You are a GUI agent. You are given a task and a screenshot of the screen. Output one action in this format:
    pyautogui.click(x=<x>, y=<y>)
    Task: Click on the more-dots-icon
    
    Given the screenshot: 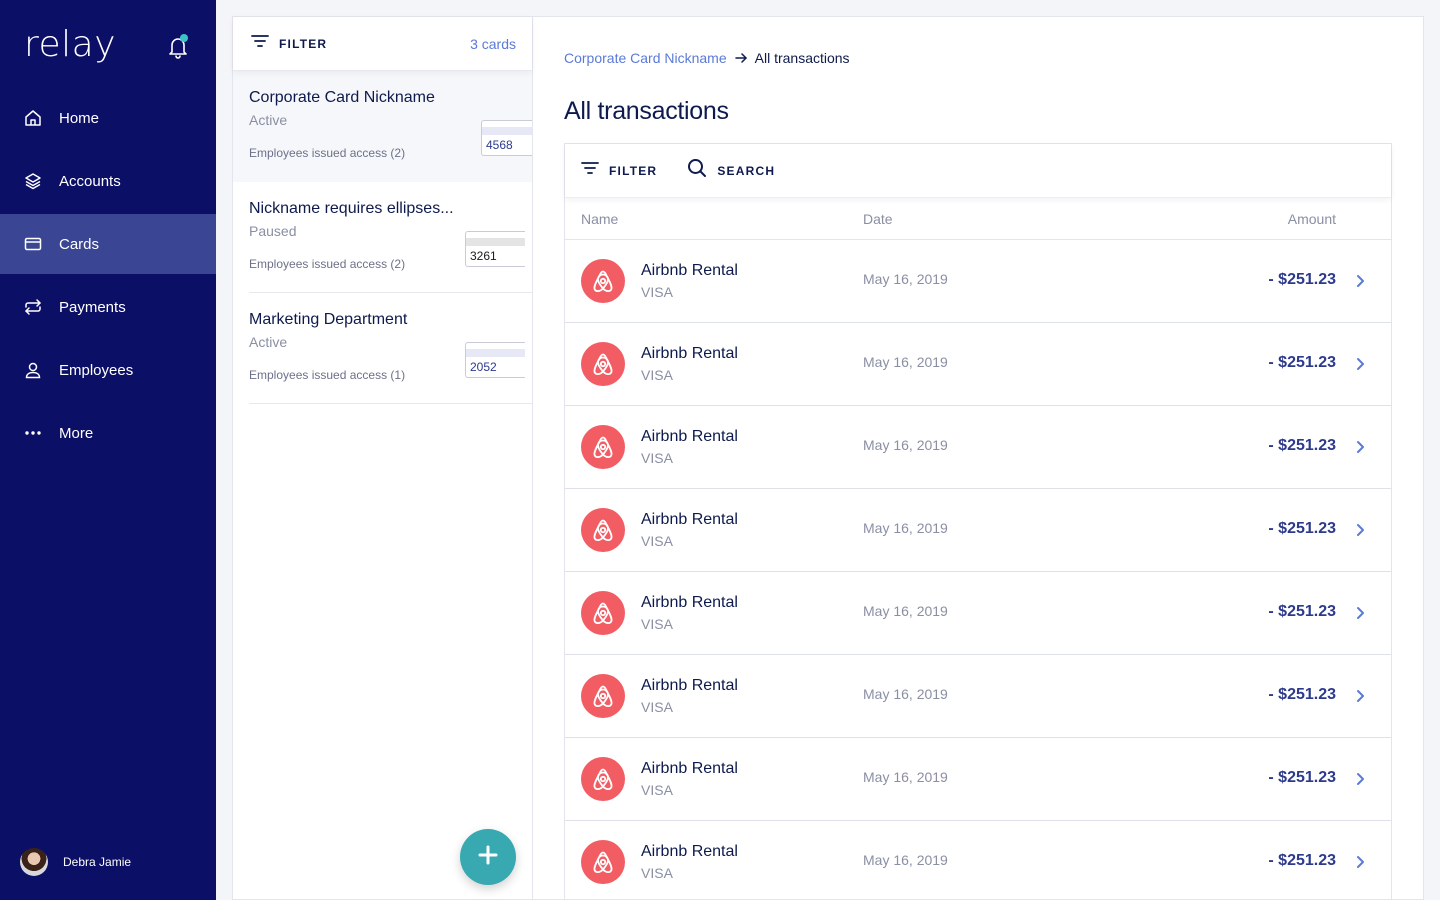 What is the action you would take?
    pyautogui.click(x=33, y=433)
    